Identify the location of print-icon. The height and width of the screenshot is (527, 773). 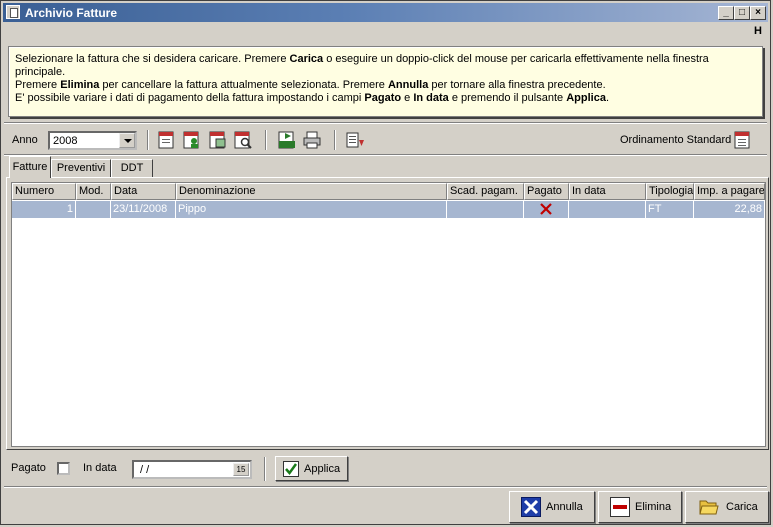
(312, 140).